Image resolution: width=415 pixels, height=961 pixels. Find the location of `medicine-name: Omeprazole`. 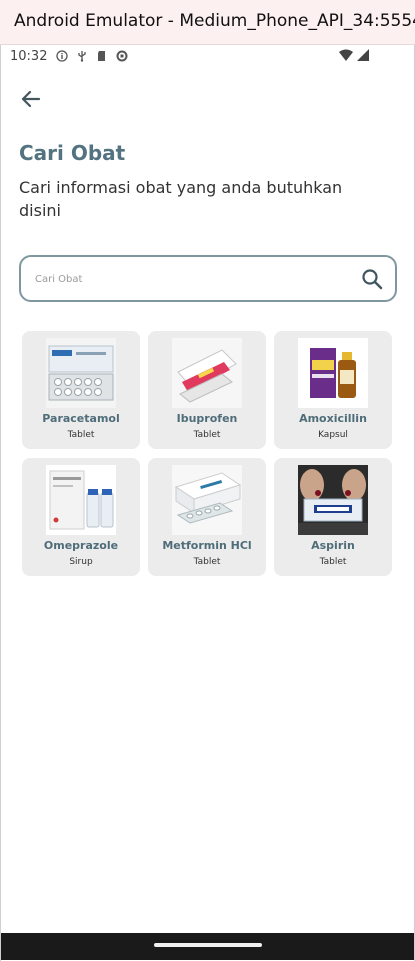

medicine-name: Omeprazole is located at coordinates (81, 545).